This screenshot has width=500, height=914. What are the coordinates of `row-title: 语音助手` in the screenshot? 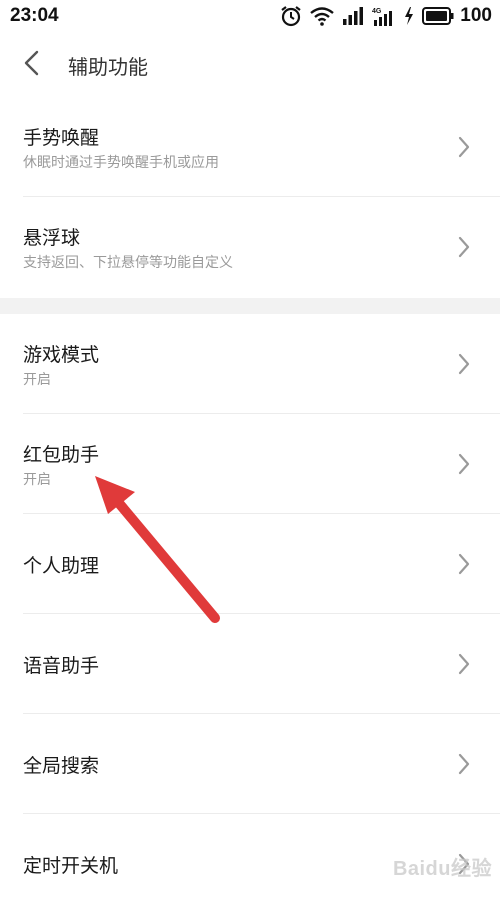 It's located at (61, 666).